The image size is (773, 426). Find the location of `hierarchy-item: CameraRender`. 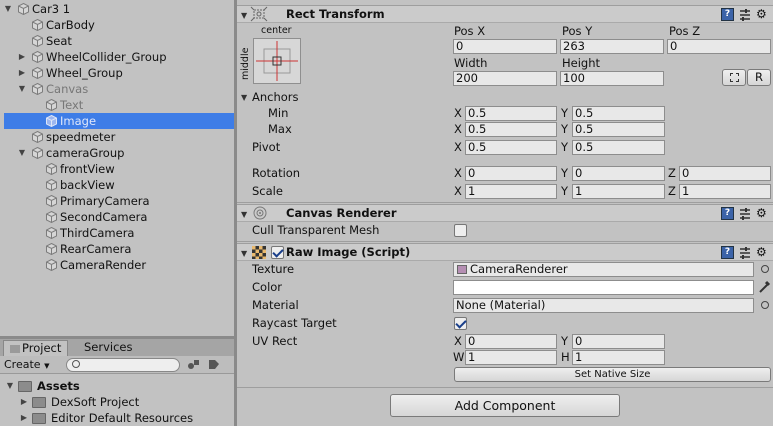

hierarchy-item: CameraRender is located at coordinates (119, 265).